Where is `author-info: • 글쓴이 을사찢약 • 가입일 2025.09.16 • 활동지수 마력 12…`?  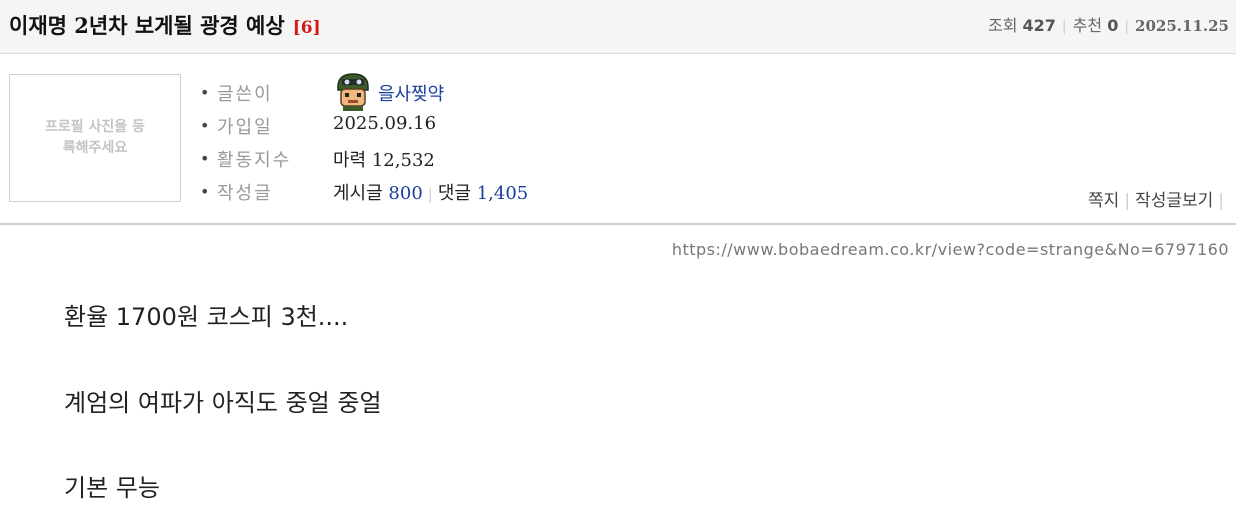 author-info: • 글쓴이 을사찢약 • 가입일 2025.09.16 • 활동지수 마력 12… is located at coordinates (460, 140).